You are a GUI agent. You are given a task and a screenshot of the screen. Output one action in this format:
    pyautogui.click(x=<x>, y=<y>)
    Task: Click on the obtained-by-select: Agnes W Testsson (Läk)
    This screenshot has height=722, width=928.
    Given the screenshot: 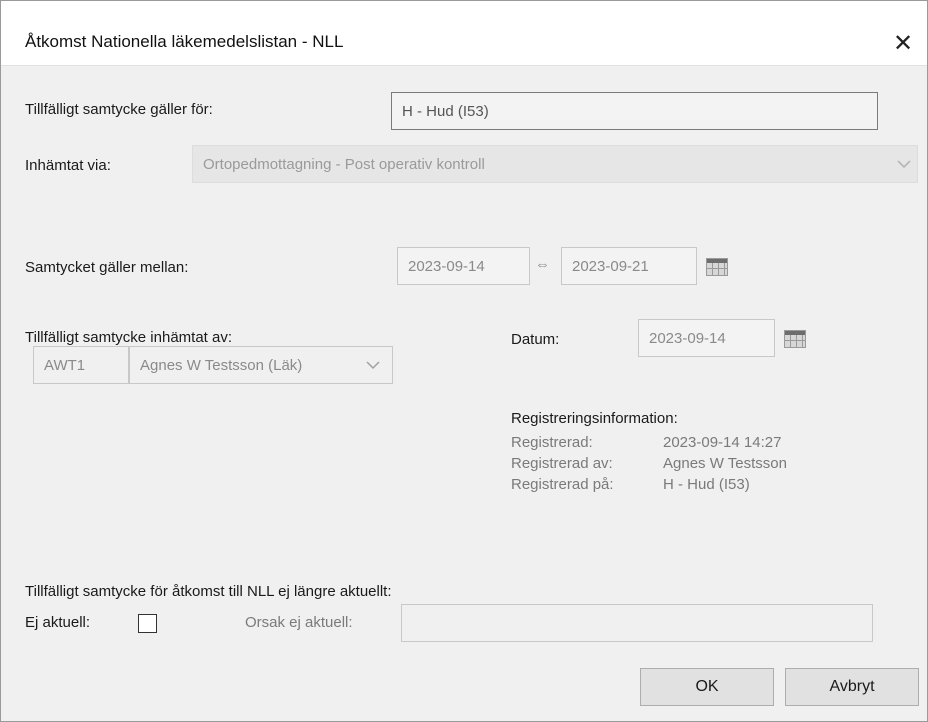 What is the action you would take?
    pyautogui.click(x=261, y=365)
    